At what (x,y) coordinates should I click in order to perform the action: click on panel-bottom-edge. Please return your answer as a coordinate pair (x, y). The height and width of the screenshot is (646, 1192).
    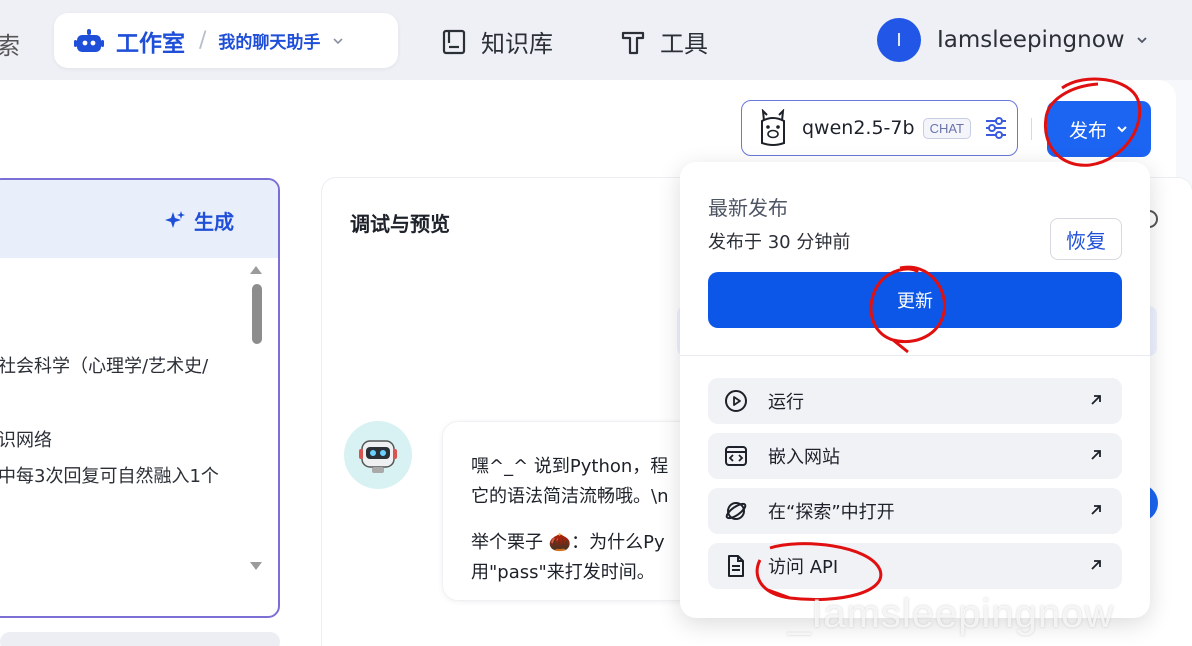
    Looking at the image, I should click on (140, 639).